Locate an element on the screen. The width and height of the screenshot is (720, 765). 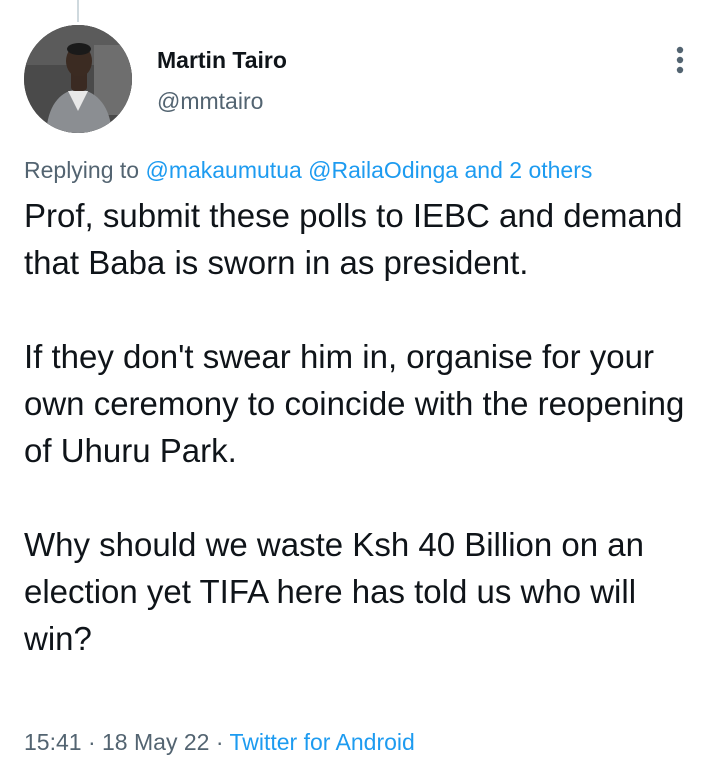
thread-connector-line is located at coordinates (78, 11).